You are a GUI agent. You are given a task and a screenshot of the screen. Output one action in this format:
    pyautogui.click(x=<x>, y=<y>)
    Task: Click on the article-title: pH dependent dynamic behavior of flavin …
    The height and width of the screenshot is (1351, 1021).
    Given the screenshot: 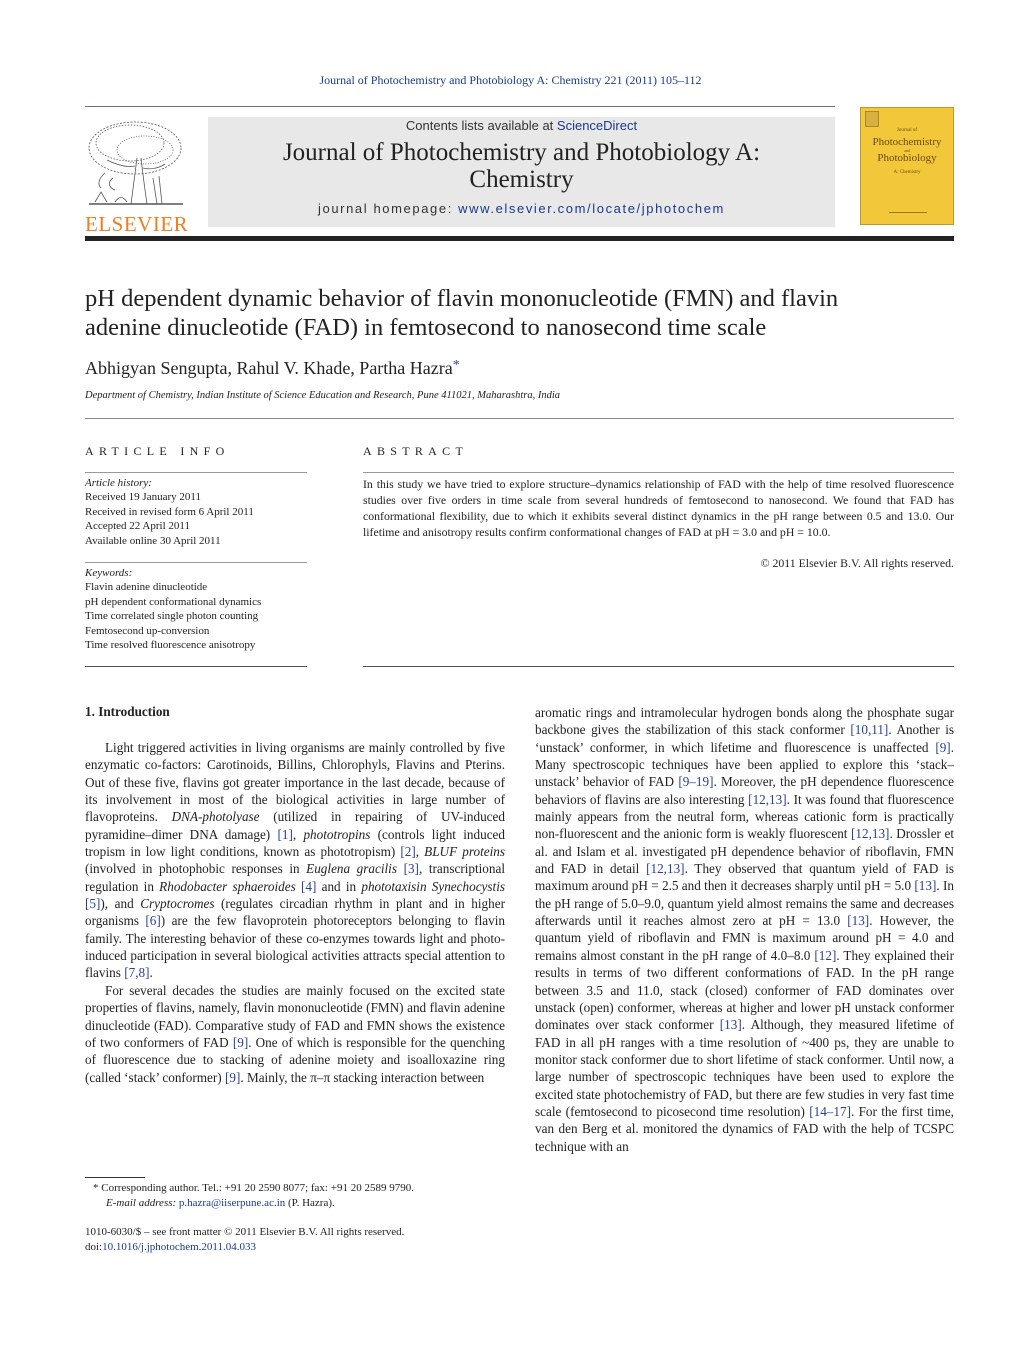 What is the action you would take?
    pyautogui.click(x=462, y=313)
    